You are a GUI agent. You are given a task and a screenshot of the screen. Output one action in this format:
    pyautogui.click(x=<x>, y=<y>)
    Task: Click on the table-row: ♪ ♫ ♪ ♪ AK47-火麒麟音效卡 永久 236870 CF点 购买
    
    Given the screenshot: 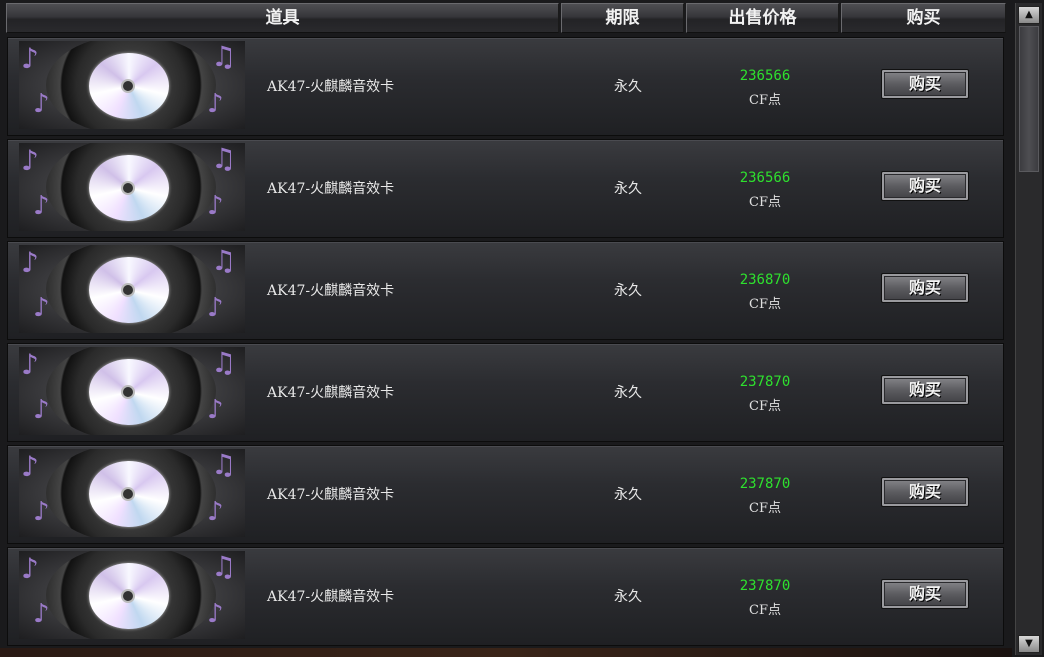 What is the action you would take?
    pyautogui.click(x=505, y=290)
    